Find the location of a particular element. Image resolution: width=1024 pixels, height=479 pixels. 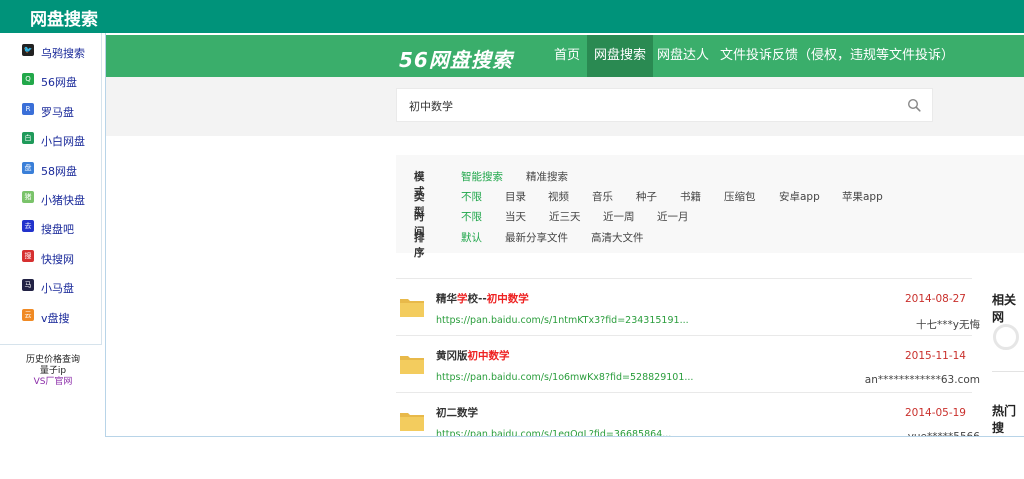

sidebar-item: 猪小猪快盘 is located at coordinates (50, 198).